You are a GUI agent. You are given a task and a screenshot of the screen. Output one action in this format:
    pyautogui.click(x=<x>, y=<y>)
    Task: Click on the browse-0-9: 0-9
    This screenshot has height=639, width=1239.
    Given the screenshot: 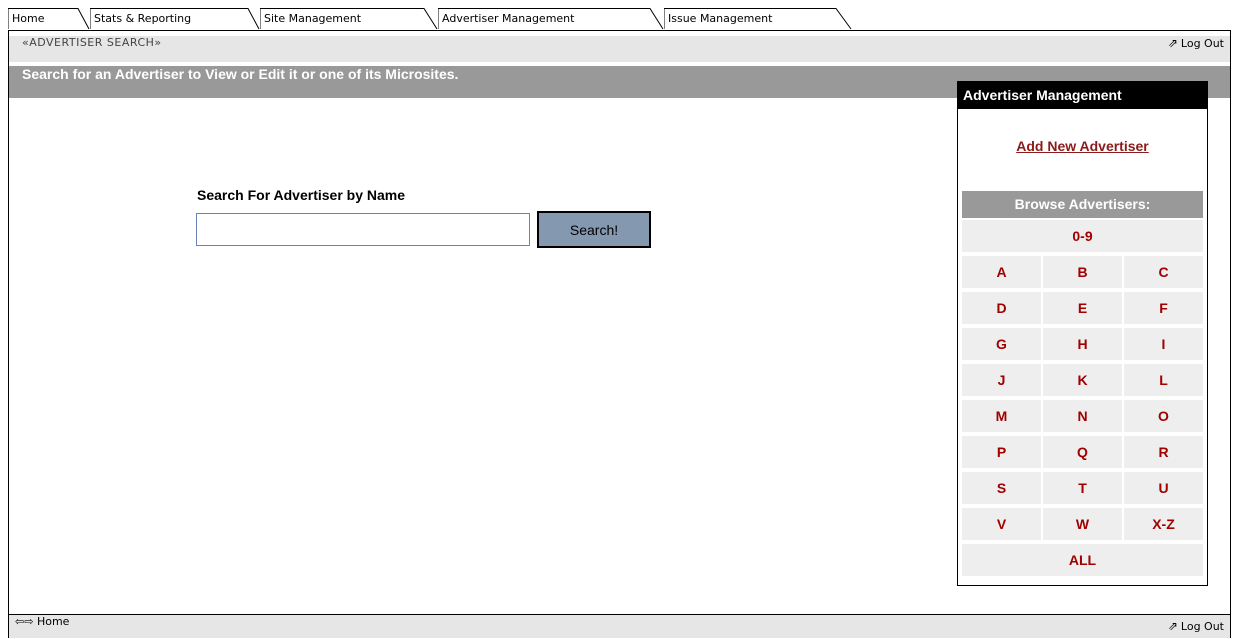 What is the action you would take?
    pyautogui.click(x=1082, y=236)
    